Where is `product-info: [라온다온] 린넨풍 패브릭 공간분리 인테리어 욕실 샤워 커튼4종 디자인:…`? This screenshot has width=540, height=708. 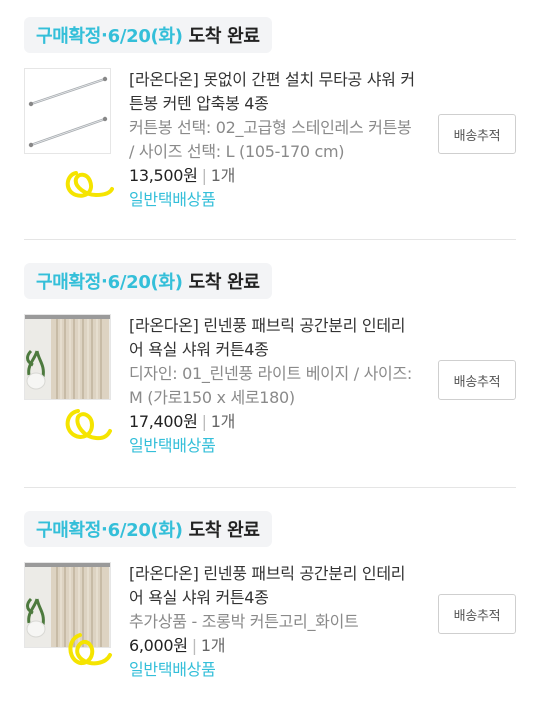 product-info: [라온다온] 린넨풍 패브릭 공간분리 인테리어 욕실 샤워 커튼4종 디자인:… is located at coordinates (274, 386).